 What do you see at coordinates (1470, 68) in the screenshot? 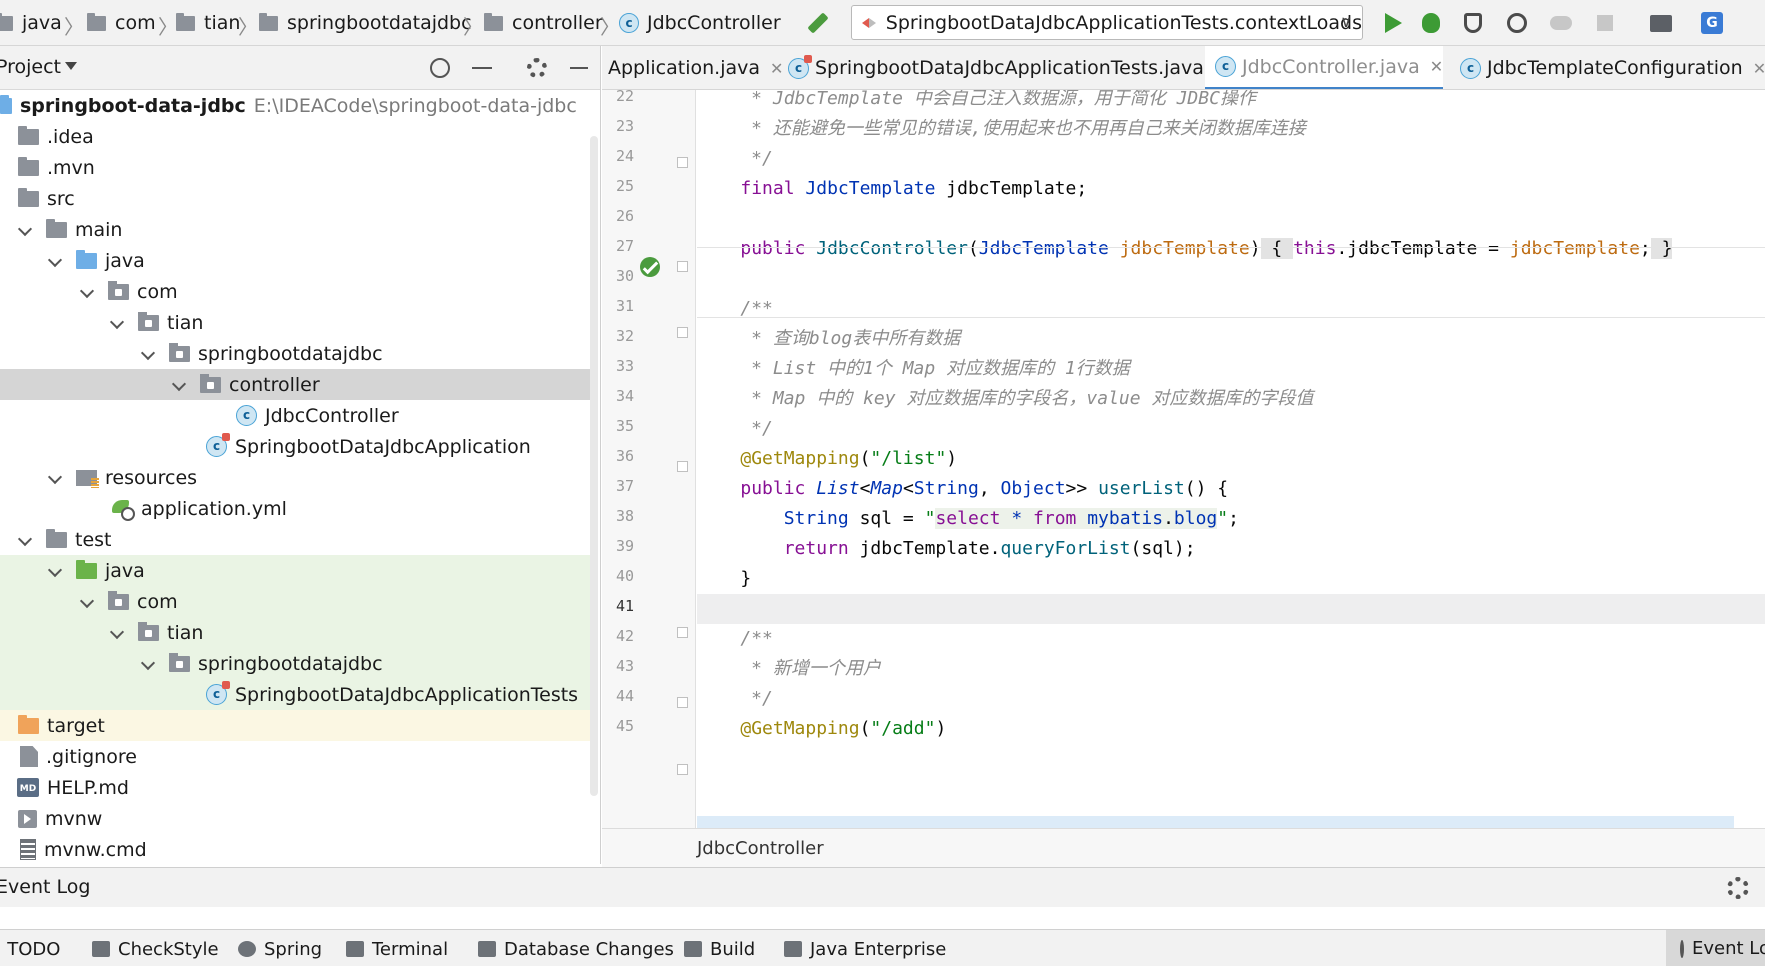
I see `class-icon: c` at bounding box center [1470, 68].